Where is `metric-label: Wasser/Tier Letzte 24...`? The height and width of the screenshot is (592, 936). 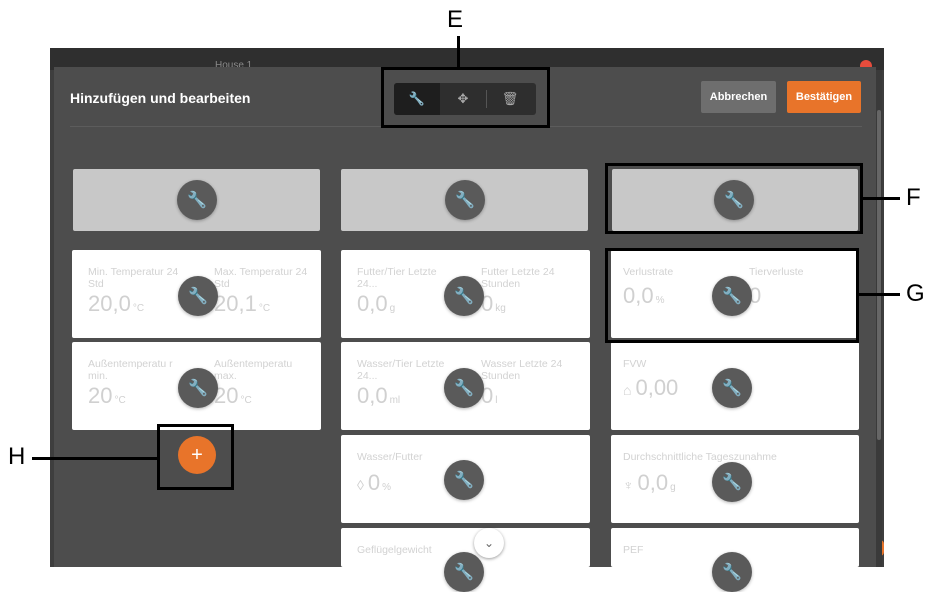
metric-label: Wasser/Tier Letzte 24... is located at coordinates (401, 370).